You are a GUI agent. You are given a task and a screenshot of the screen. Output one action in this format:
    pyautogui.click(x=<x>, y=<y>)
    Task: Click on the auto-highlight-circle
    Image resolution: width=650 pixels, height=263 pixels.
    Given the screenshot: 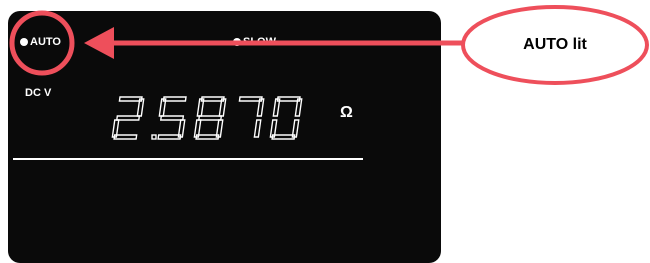 What is the action you would take?
    pyautogui.click(x=42, y=43)
    